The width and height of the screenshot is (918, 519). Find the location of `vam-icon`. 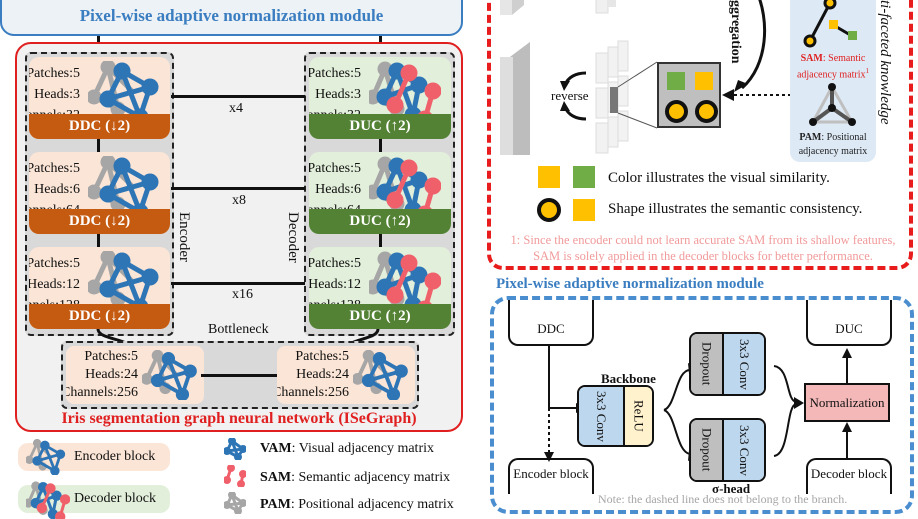

vam-icon is located at coordinates (235, 449).